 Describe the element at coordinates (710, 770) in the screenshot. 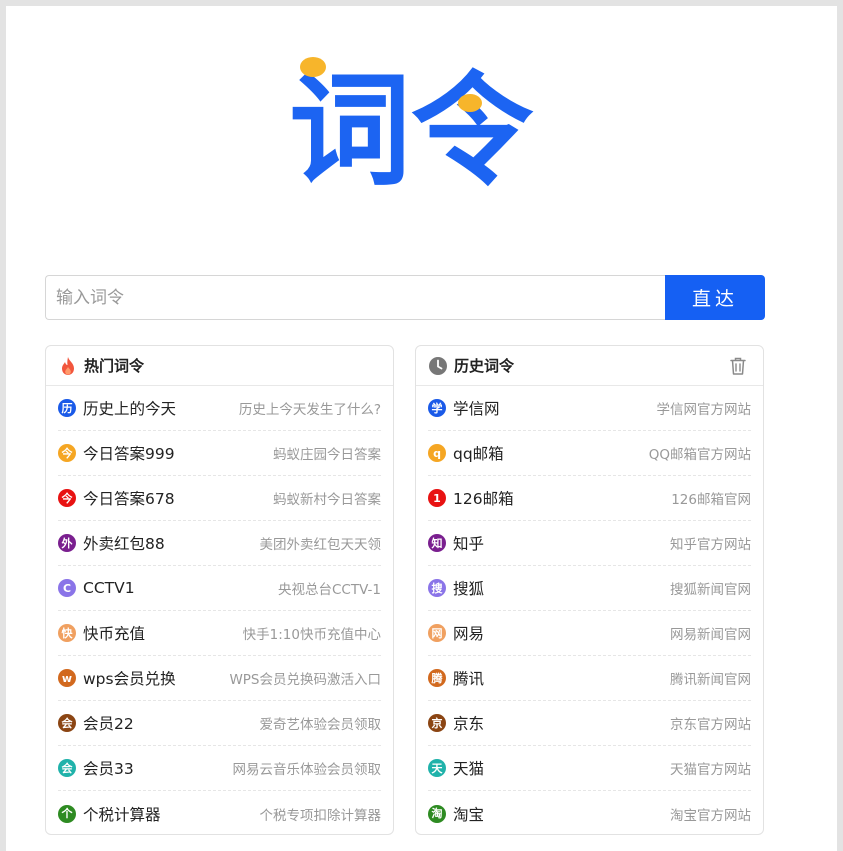

I see `item-desc: 天猫官方网站` at that location.